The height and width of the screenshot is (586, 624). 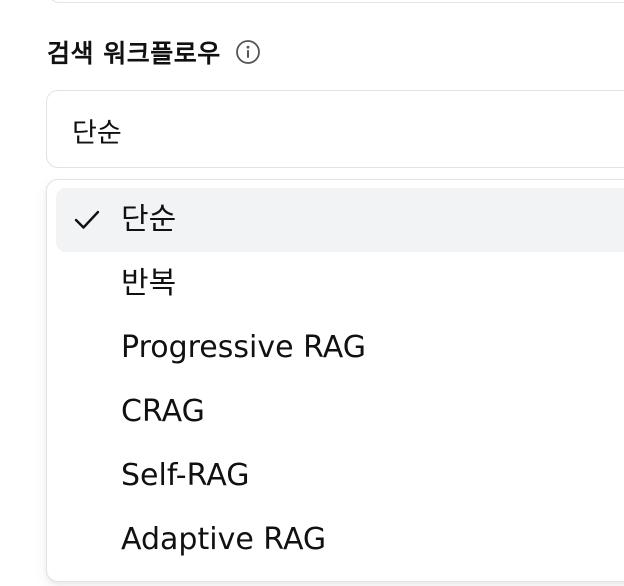 I want to click on option-label: Adaptive RAG, so click(x=224, y=539).